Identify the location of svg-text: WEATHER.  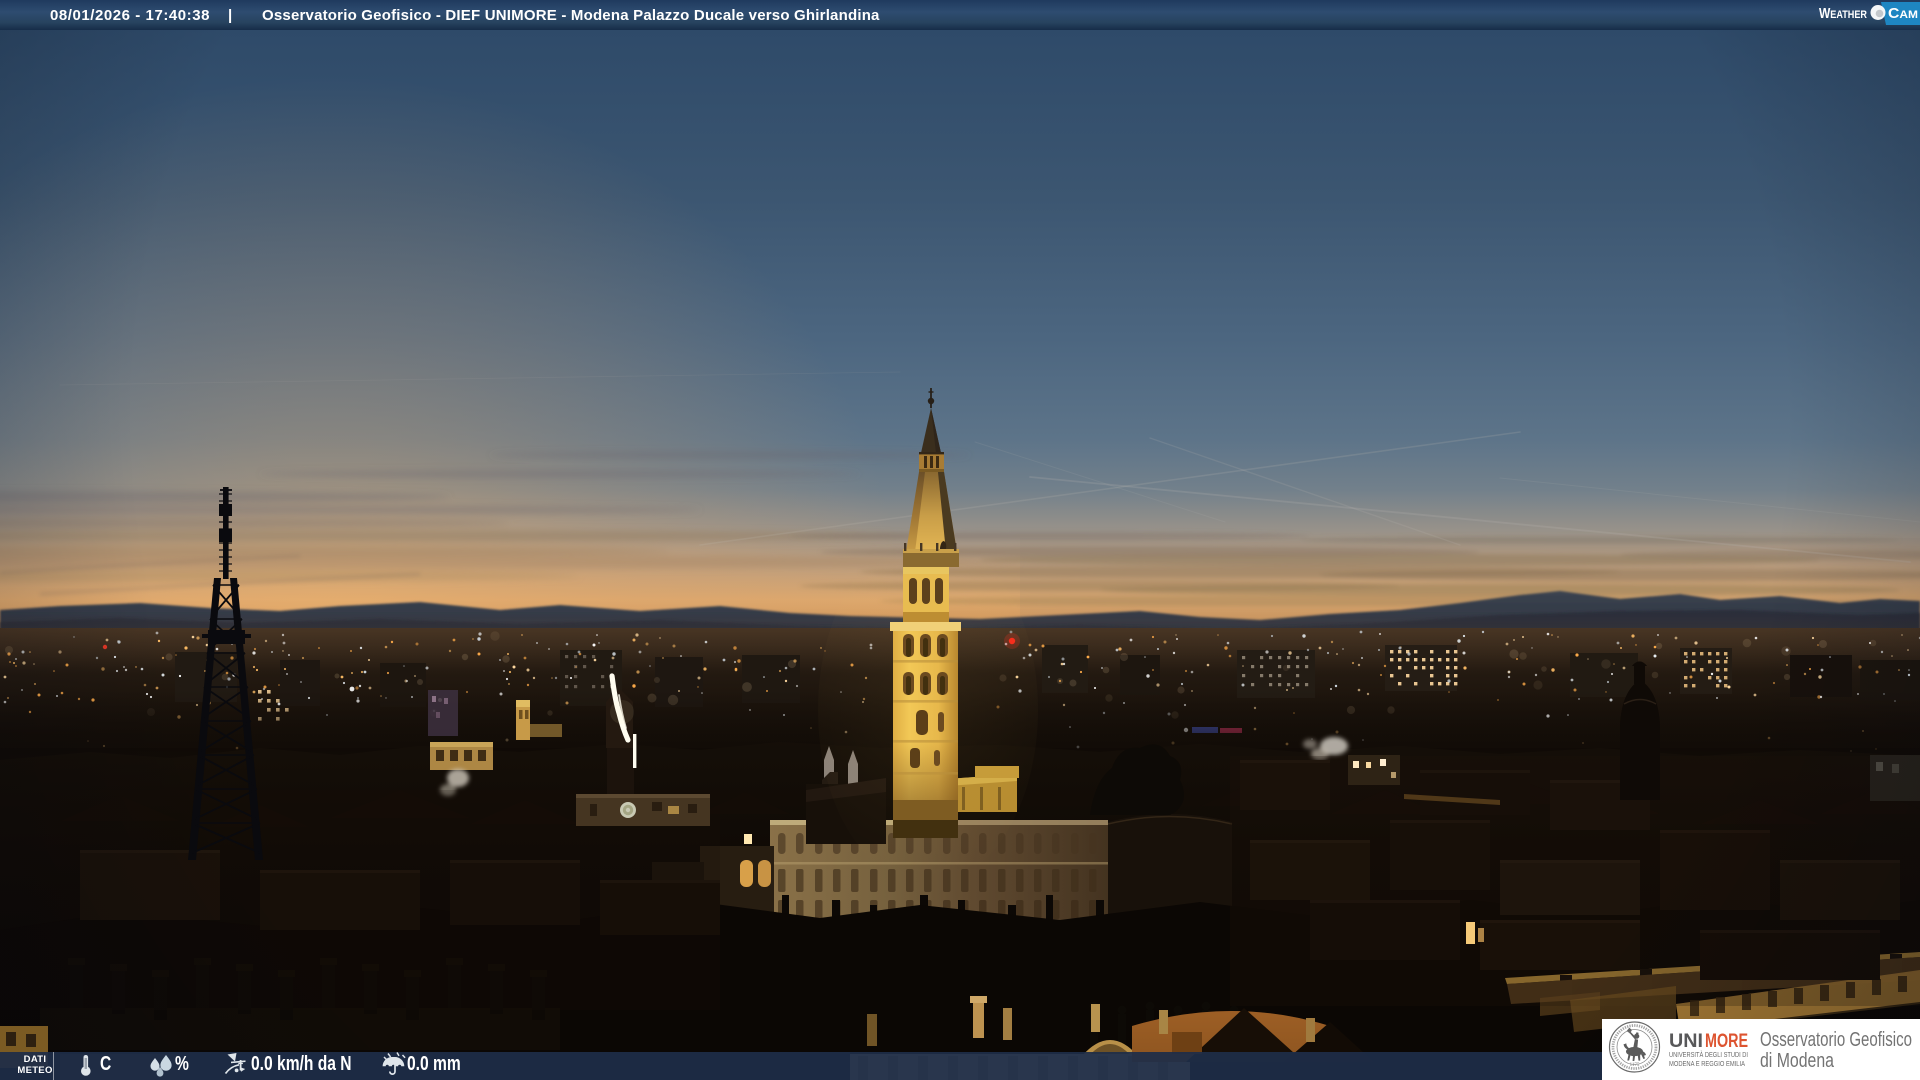
(1843, 14).